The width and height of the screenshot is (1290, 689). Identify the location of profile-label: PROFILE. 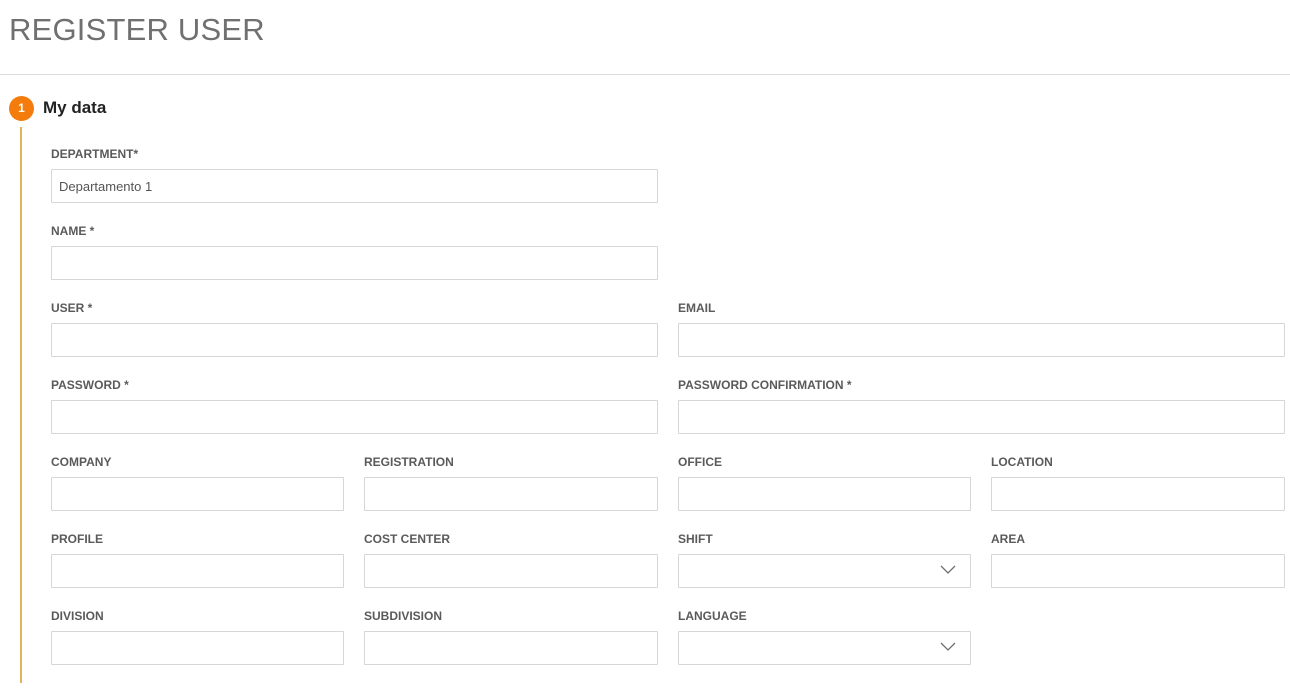
(77, 539).